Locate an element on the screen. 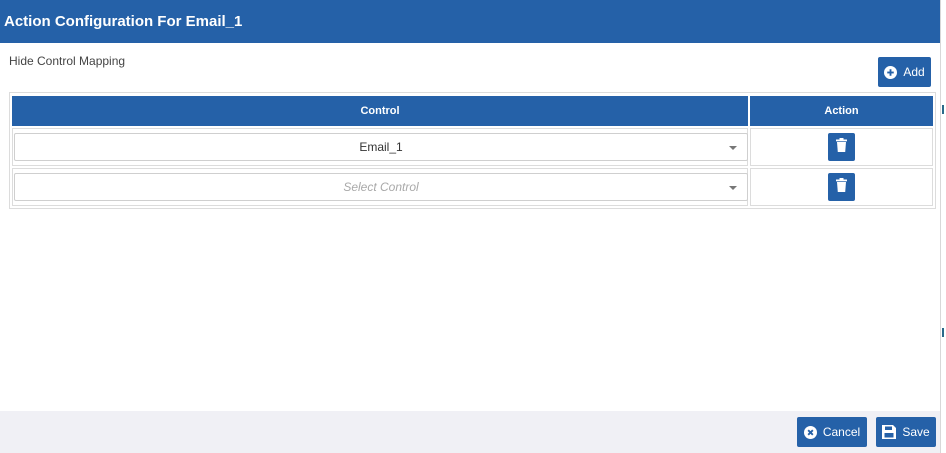 The width and height of the screenshot is (946, 453). control-select-value: Email_1 is located at coordinates (381, 147).